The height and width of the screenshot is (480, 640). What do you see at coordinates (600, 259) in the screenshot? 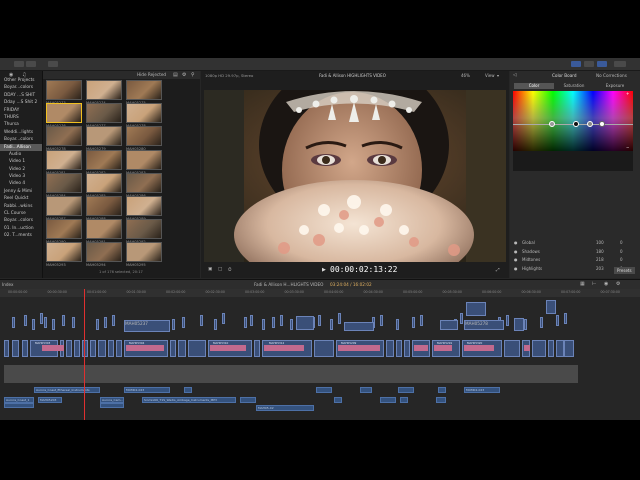
I see `row-value: 218` at bounding box center [600, 259].